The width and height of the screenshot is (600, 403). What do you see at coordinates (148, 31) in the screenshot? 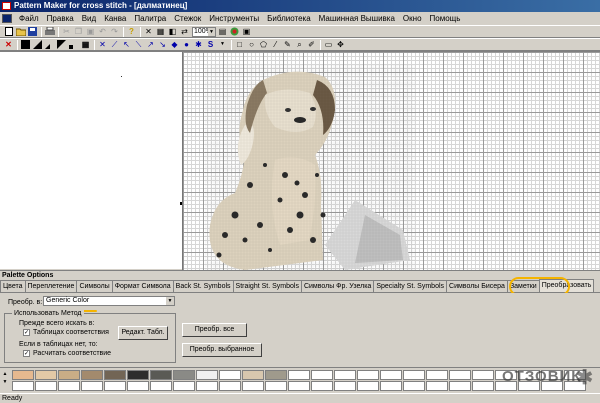
I see `select-icon: ✕` at bounding box center [148, 31].